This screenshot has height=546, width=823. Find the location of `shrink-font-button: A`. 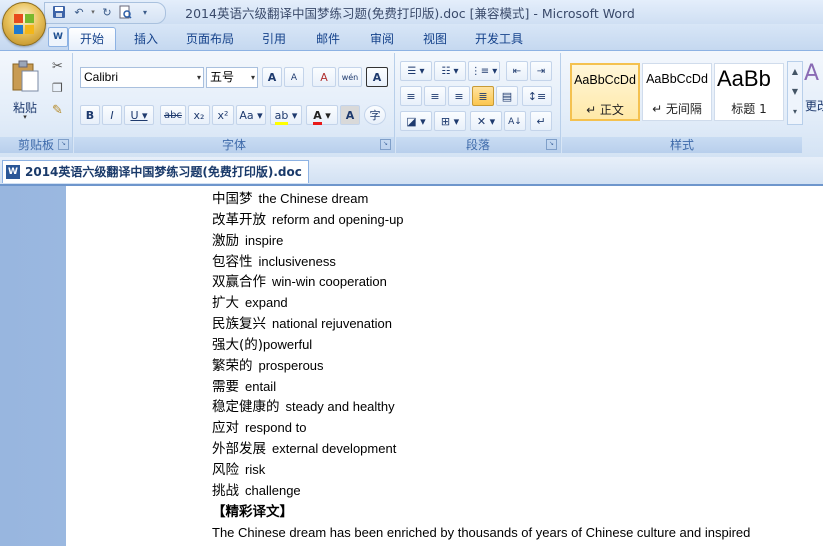

shrink-font-button: A is located at coordinates (294, 77).